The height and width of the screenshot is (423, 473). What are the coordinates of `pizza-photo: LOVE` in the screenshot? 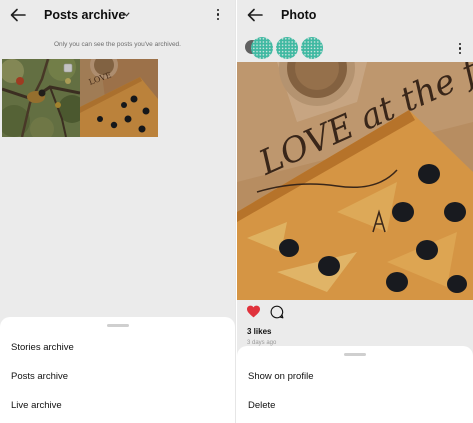 It's located at (119, 98).